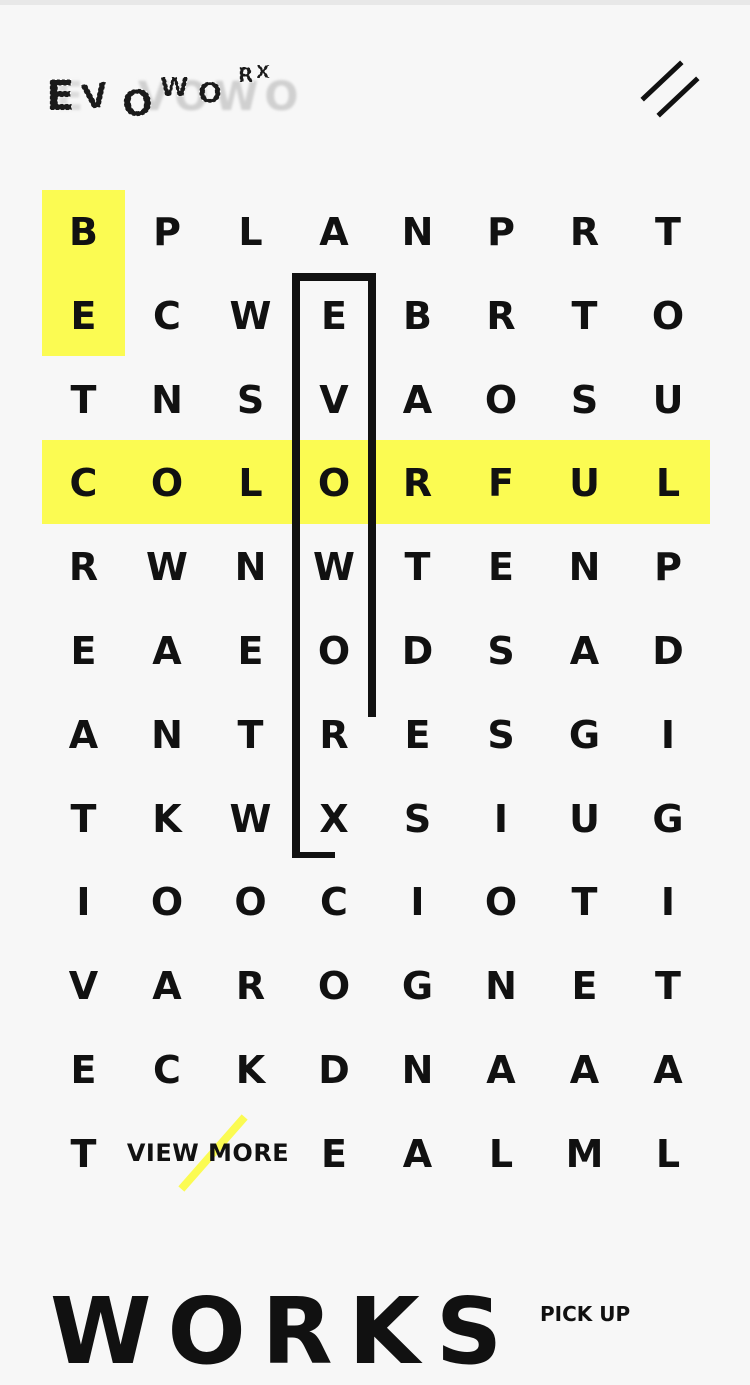 This screenshot has height=1385, width=750. What do you see at coordinates (245, 75) in the screenshot?
I see `svg-text: R` at bounding box center [245, 75].